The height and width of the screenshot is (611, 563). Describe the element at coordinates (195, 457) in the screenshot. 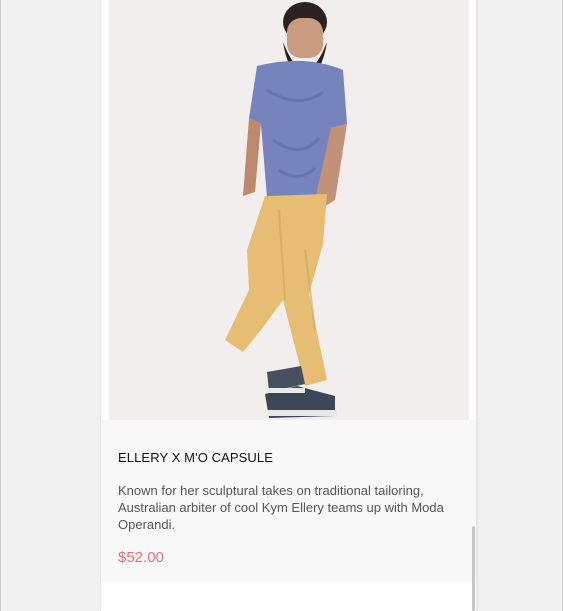

I see `product-title: ELLERY X M'O CAPSULE` at that location.